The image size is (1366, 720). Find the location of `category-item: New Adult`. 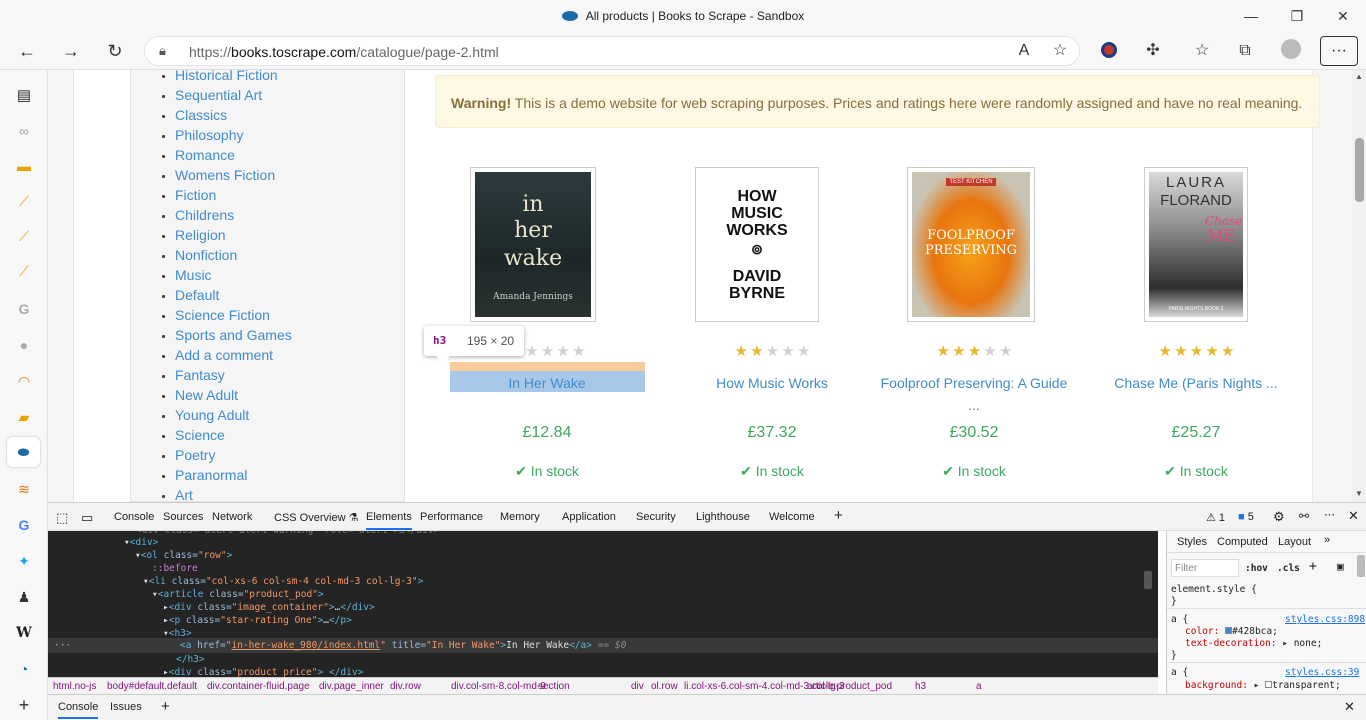

category-item: New Adult is located at coordinates (233, 395).